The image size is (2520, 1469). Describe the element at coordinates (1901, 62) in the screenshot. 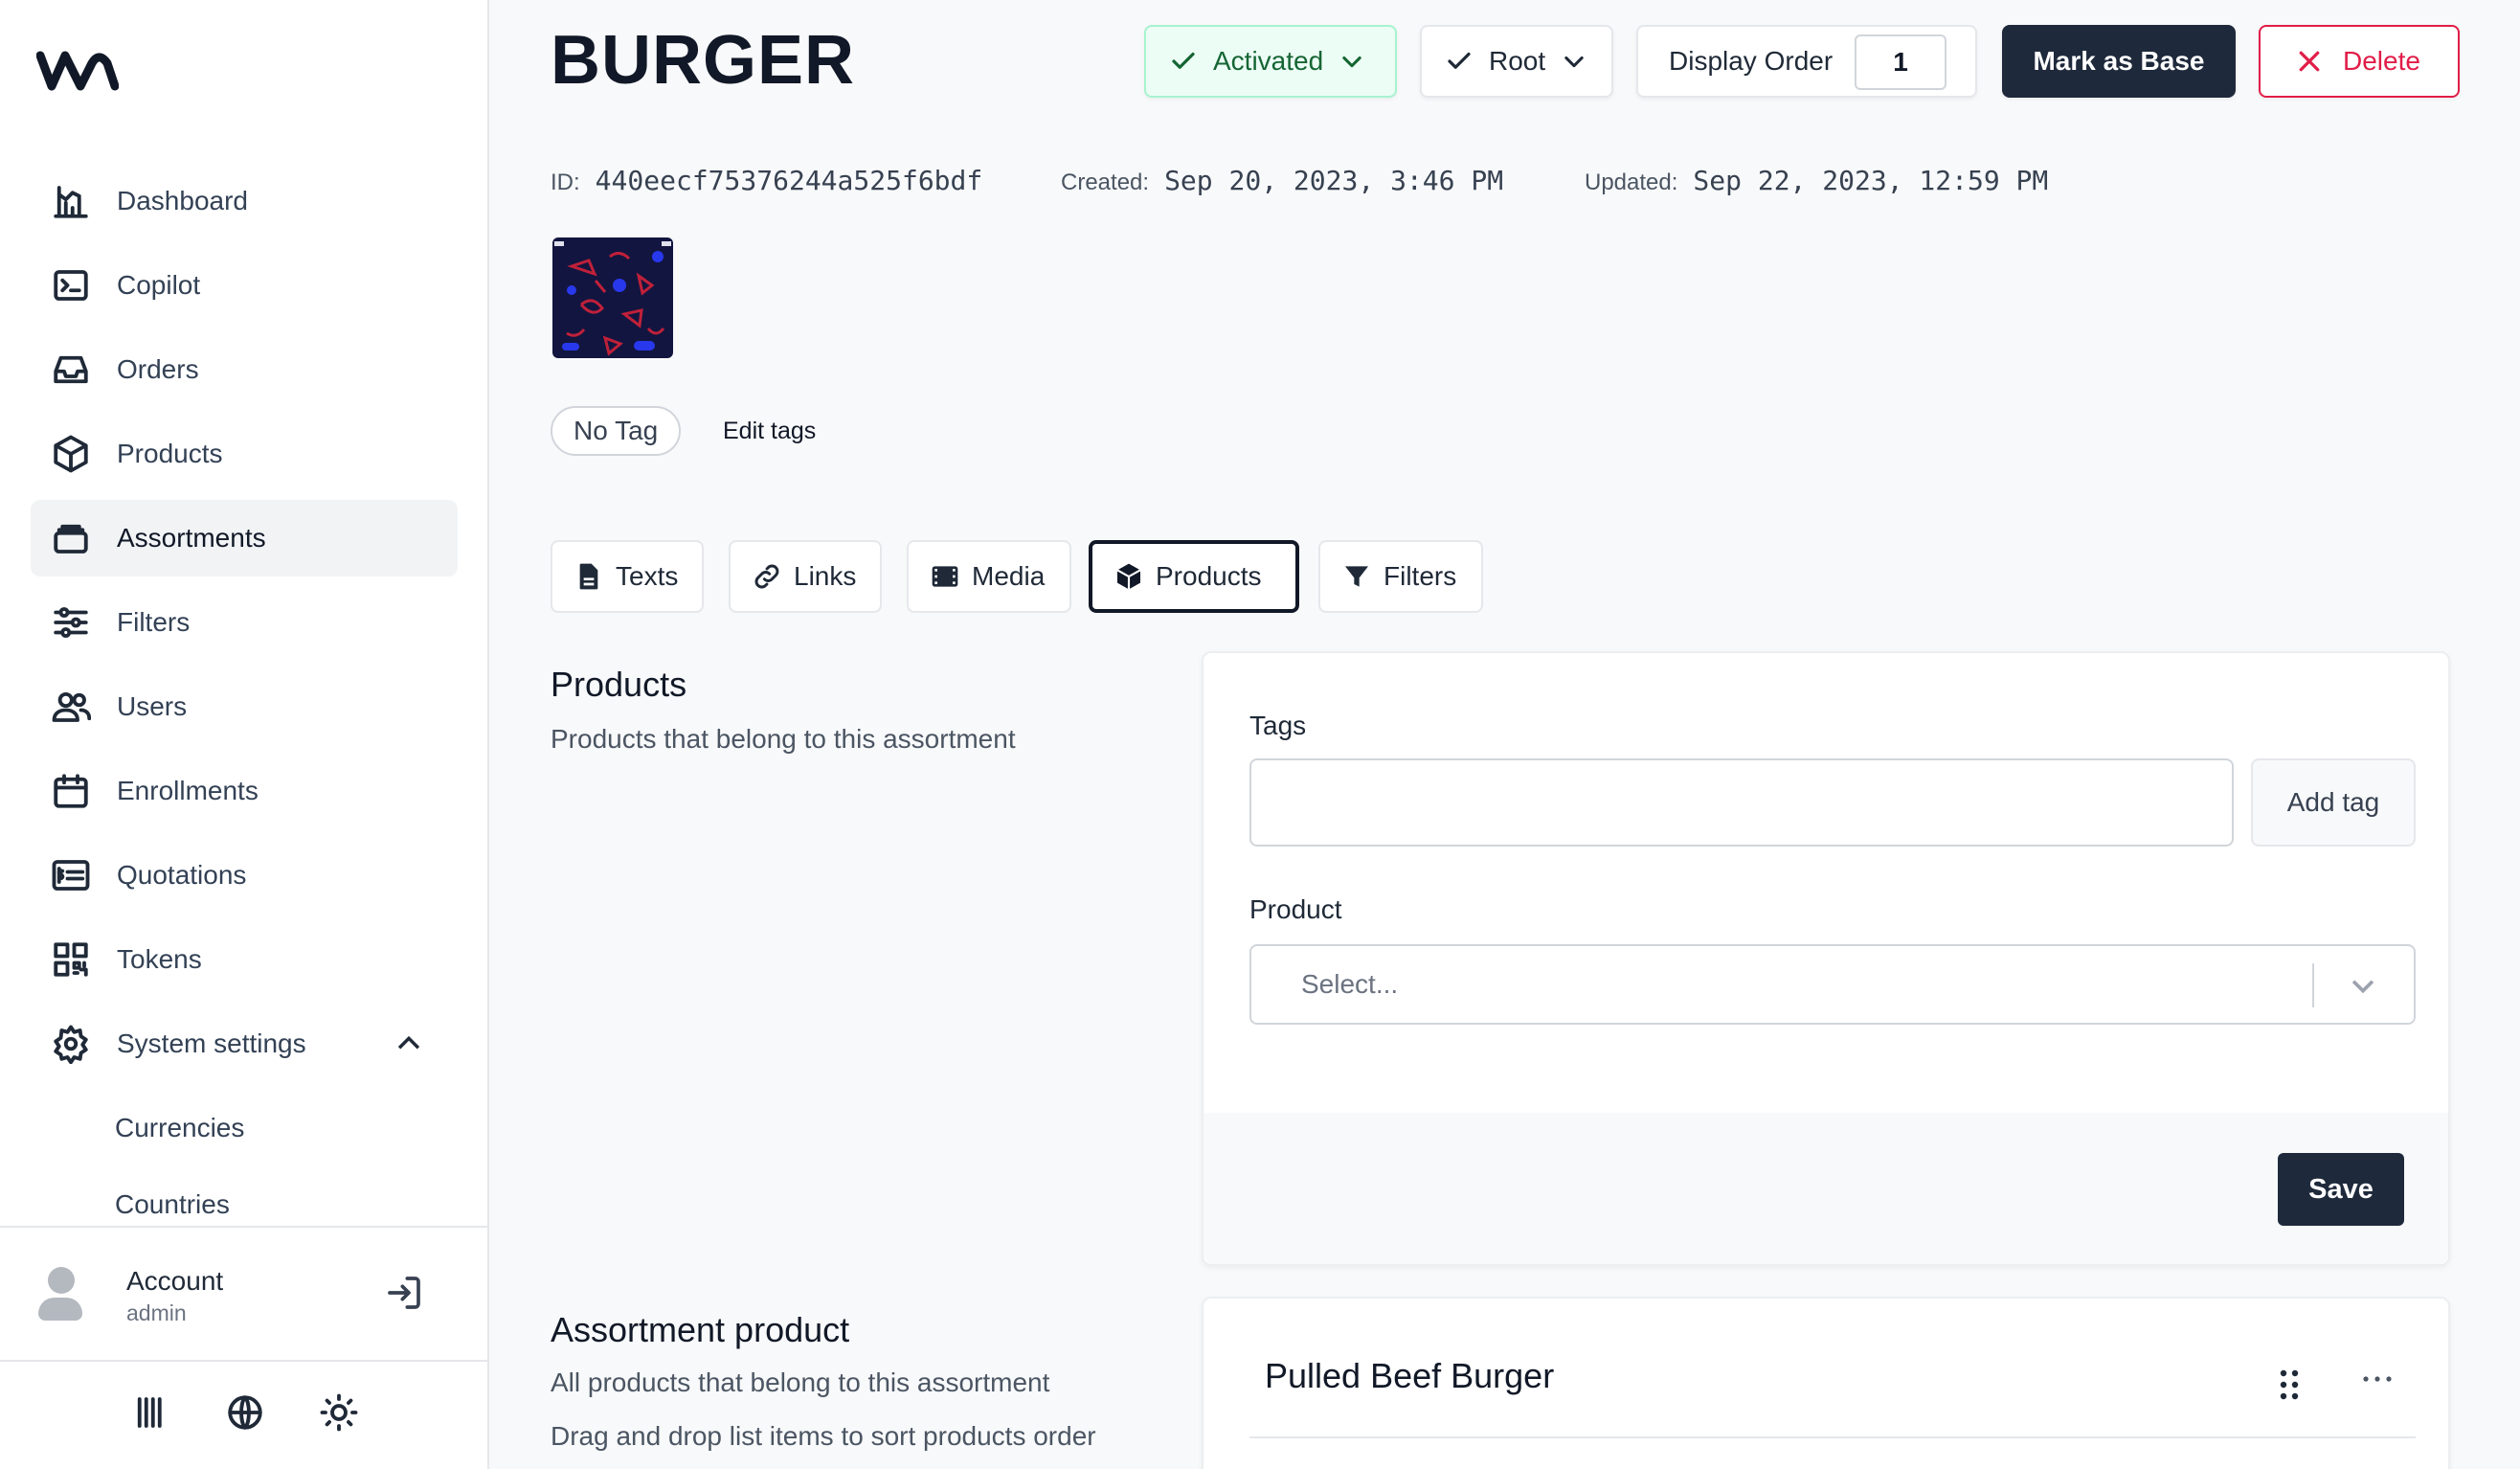

I see `display-order-input: 1` at that location.